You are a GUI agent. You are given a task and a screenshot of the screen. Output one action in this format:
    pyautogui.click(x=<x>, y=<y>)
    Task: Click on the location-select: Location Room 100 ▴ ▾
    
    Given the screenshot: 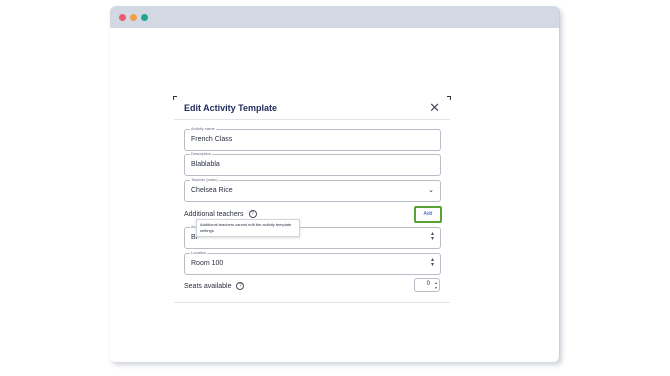 What is the action you would take?
    pyautogui.click(x=312, y=262)
    